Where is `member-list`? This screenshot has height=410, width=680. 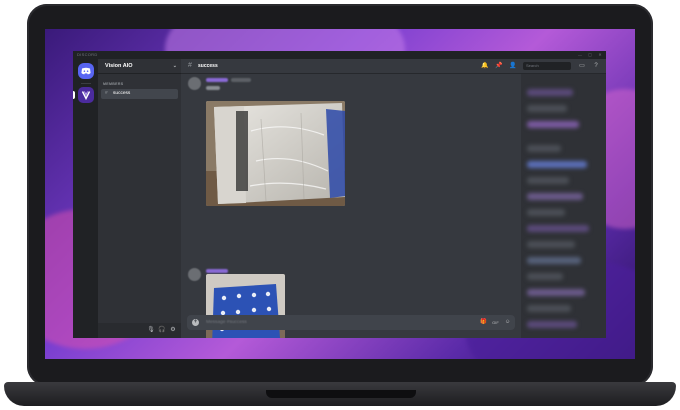
member-list is located at coordinates (563, 205).